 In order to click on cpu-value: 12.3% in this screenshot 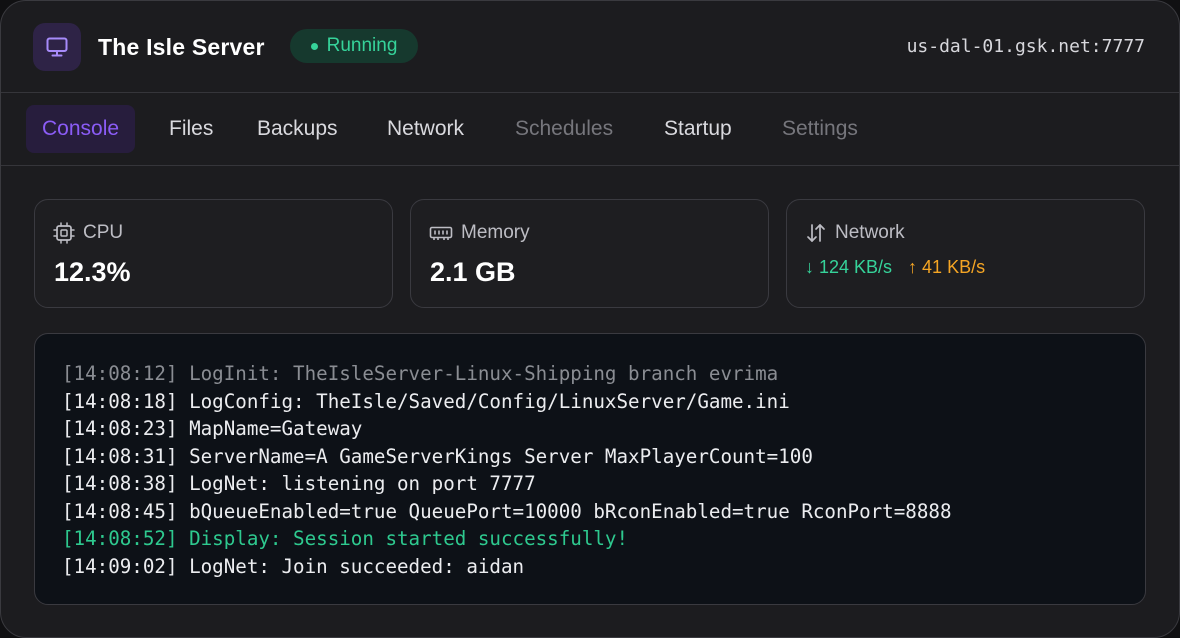, I will do `click(92, 272)`.